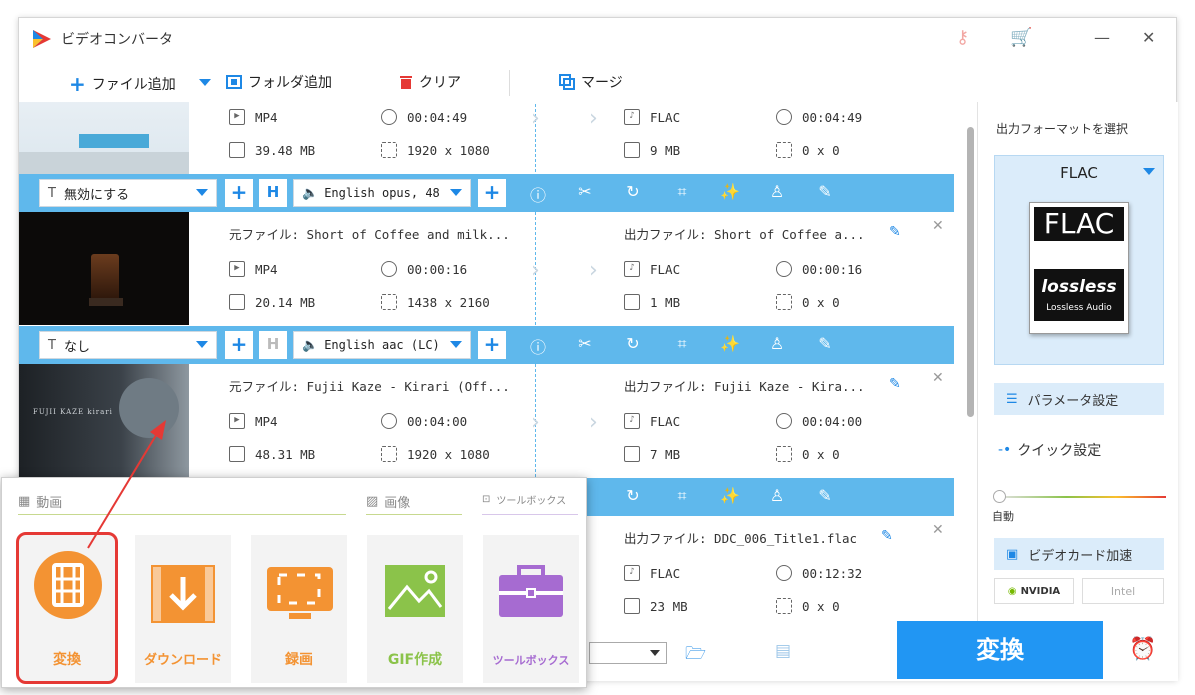 The image size is (1195, 695). I want to click on tile-gif: GIF作成, so click(415, 609).